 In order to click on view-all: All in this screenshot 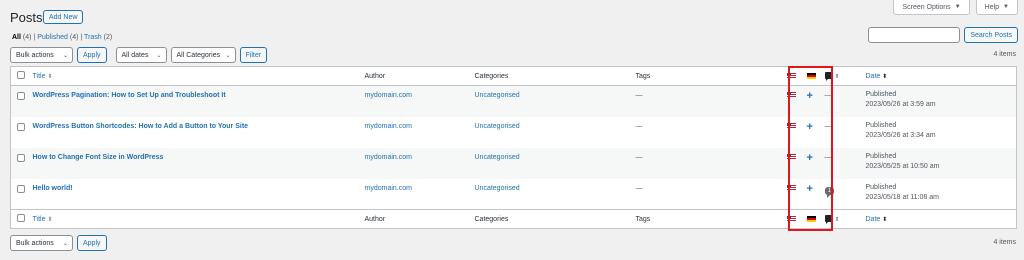, I will do `click(16, 37)`.